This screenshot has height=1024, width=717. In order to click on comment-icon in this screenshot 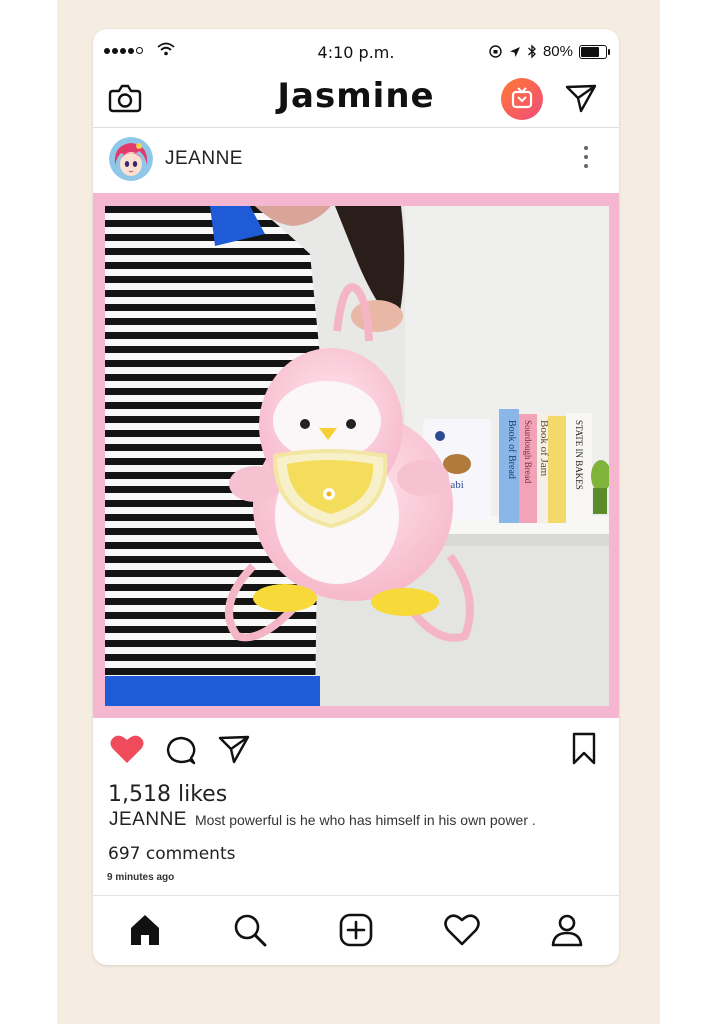, I will do `click(181, 751)`.